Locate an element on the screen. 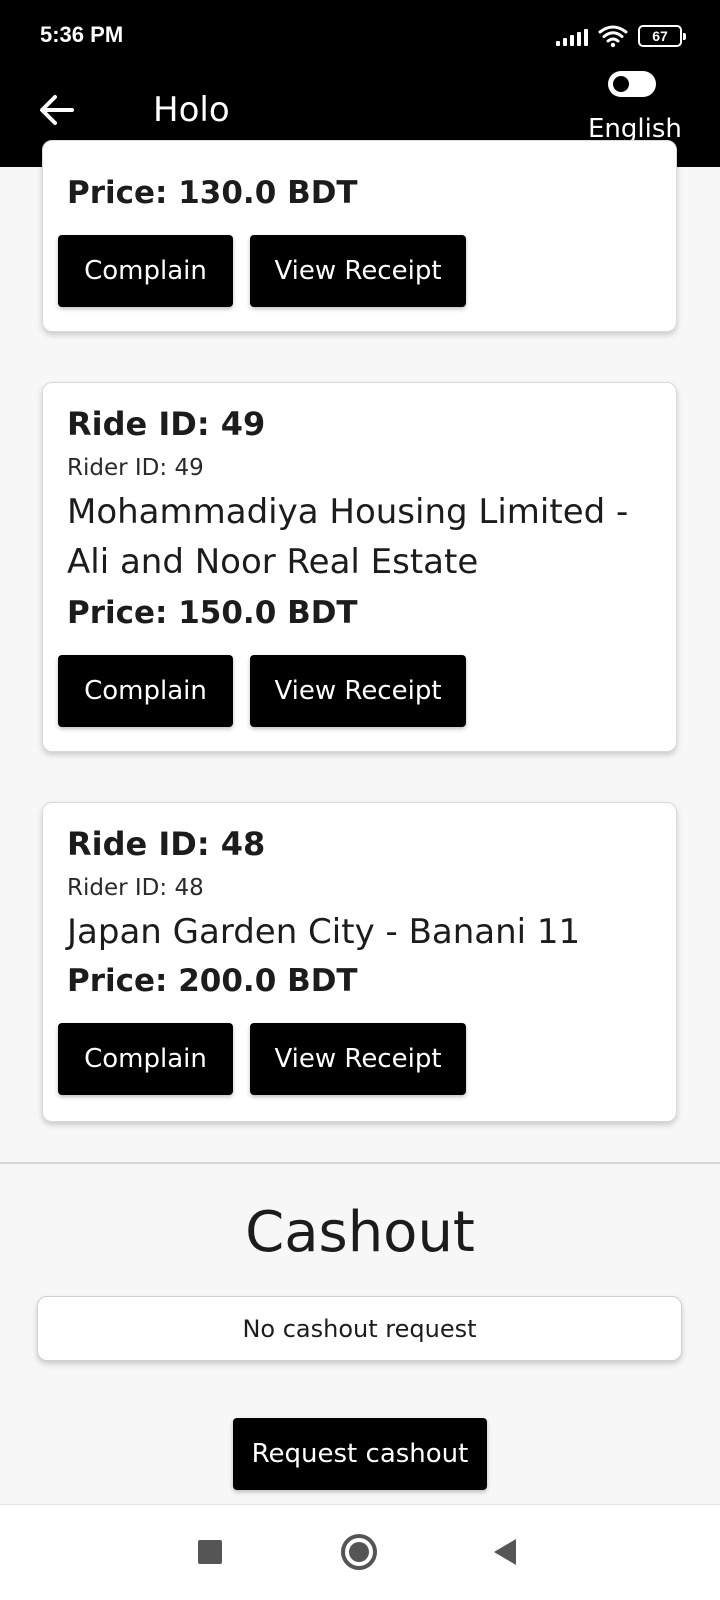 This screenshot has width=720, height=1600. status-time: 5:36 PM is located at coordinates (82, 34).